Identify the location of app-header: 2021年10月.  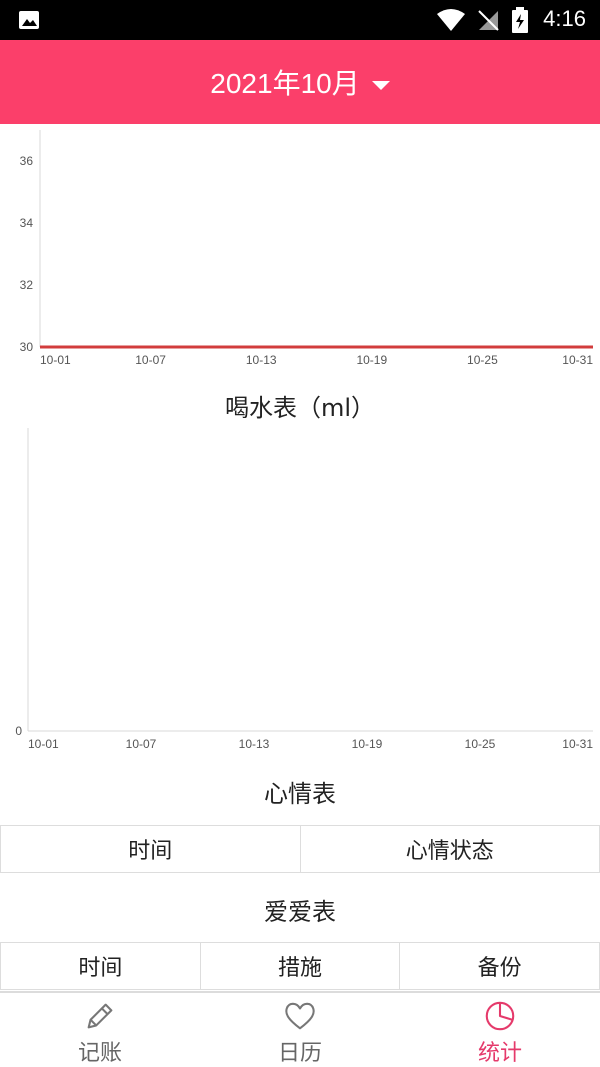
(300, 82).